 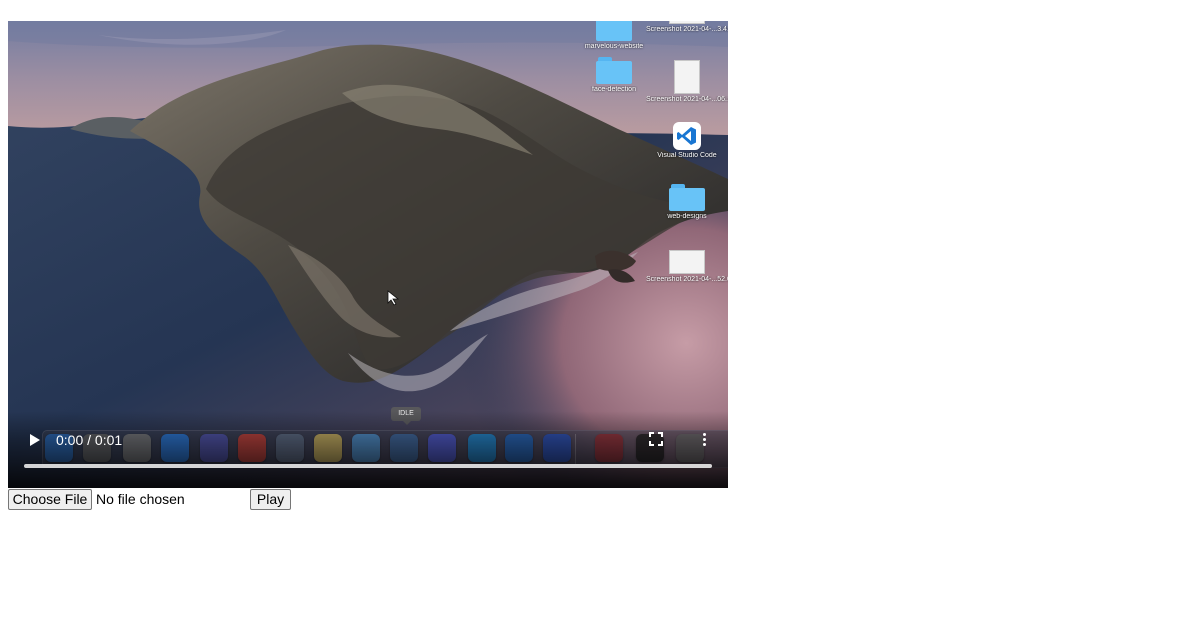 I want to click on desktop-folder-web-designs: web-designs, so click(x=687, y=202).